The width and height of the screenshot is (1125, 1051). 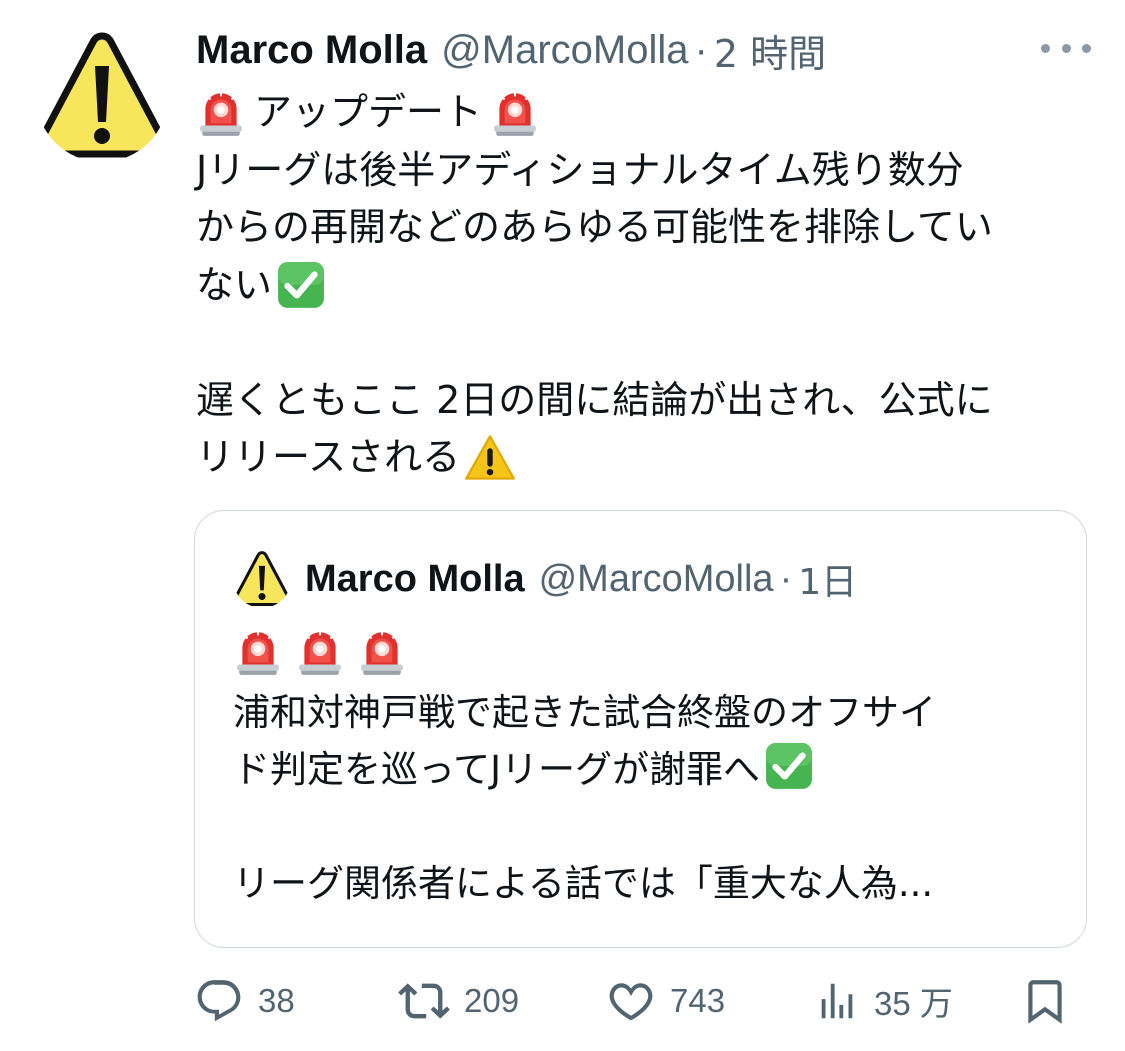 I want to click on tweet-timestamp: 2 時間, so click(x=770, y=50).